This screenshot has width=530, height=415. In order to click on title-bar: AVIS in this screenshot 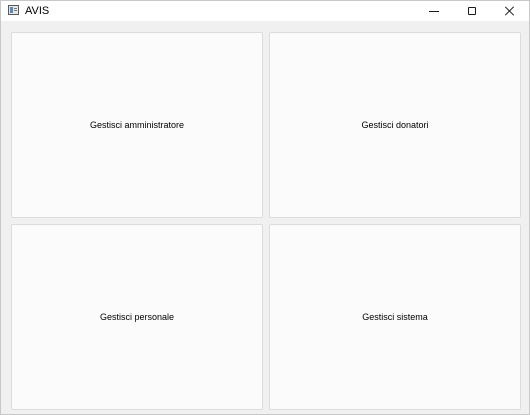, I will do `click(265, 11)`.